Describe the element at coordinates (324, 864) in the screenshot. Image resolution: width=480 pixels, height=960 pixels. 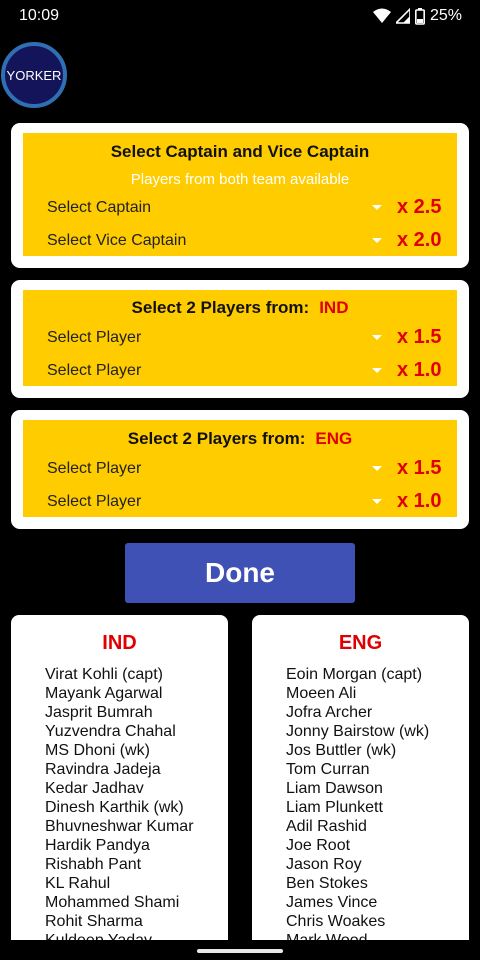
I see `player-name: Jason Roy` at that location.